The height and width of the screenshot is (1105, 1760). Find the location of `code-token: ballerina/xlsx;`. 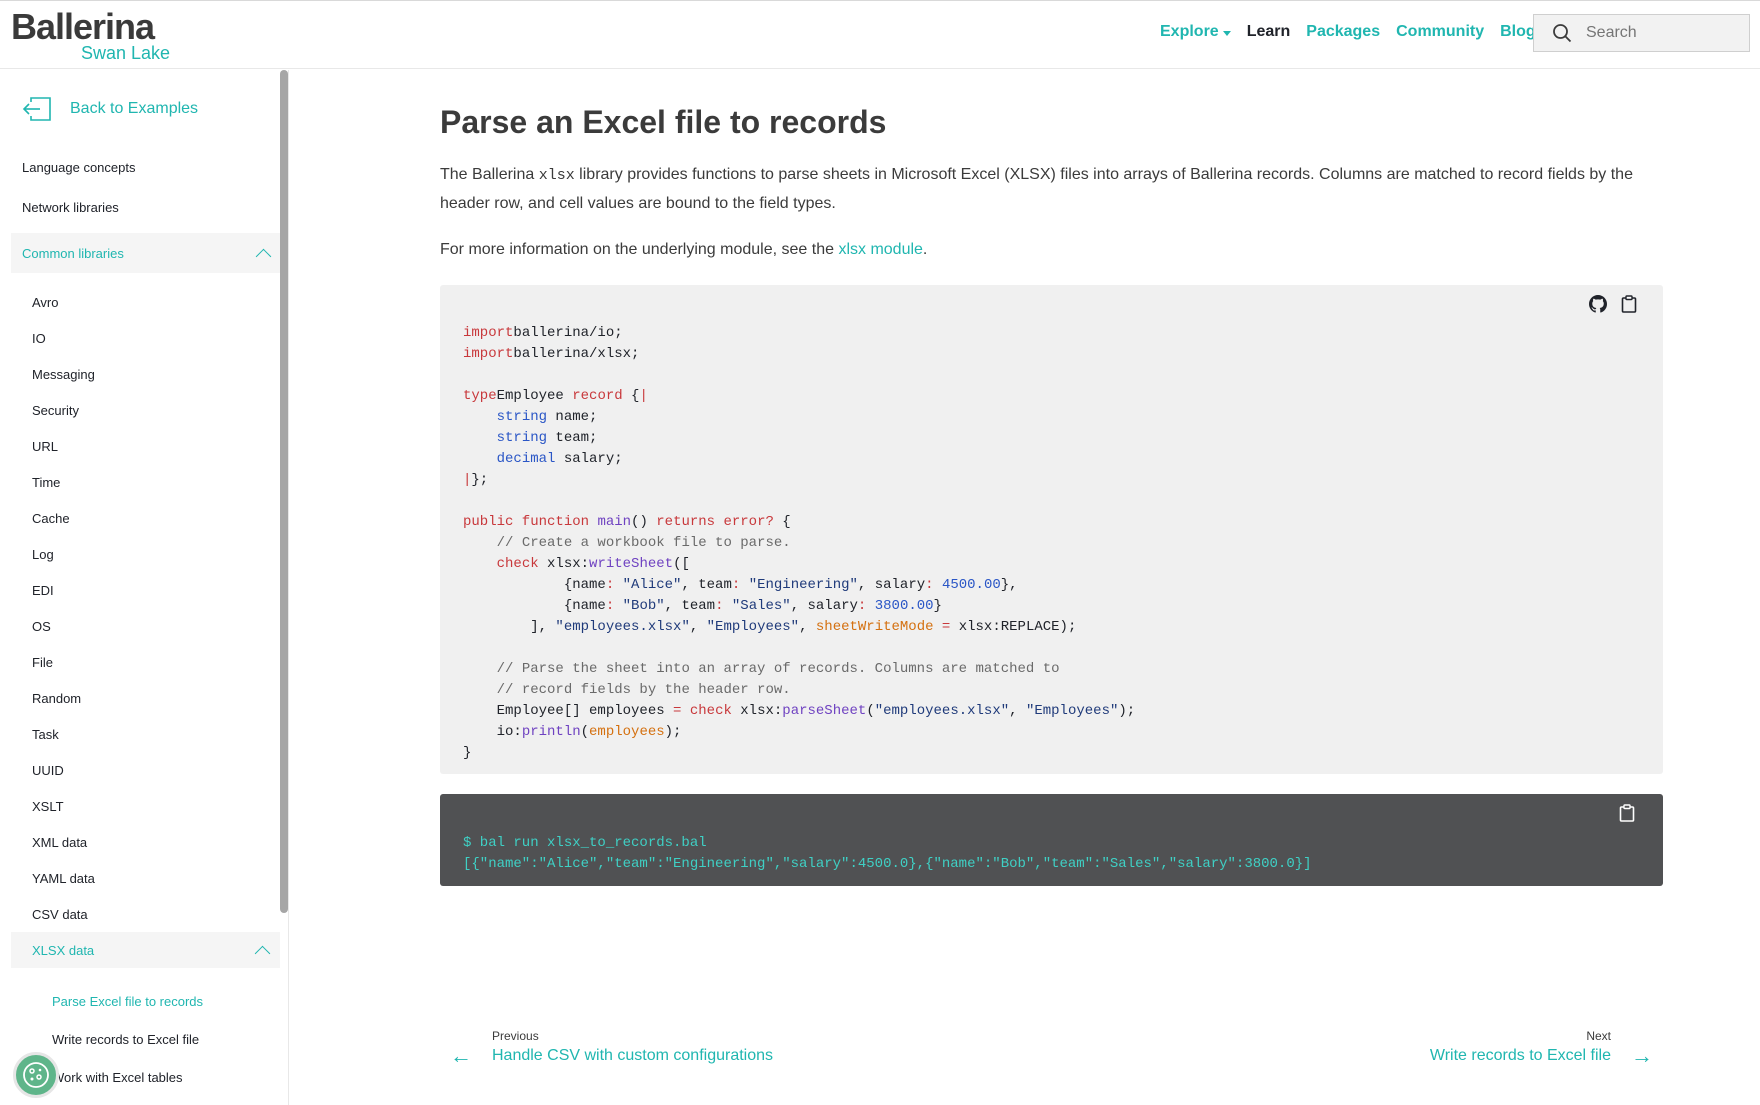

code-token: ballerina/xlsx; is located at coordinates (576, 354).